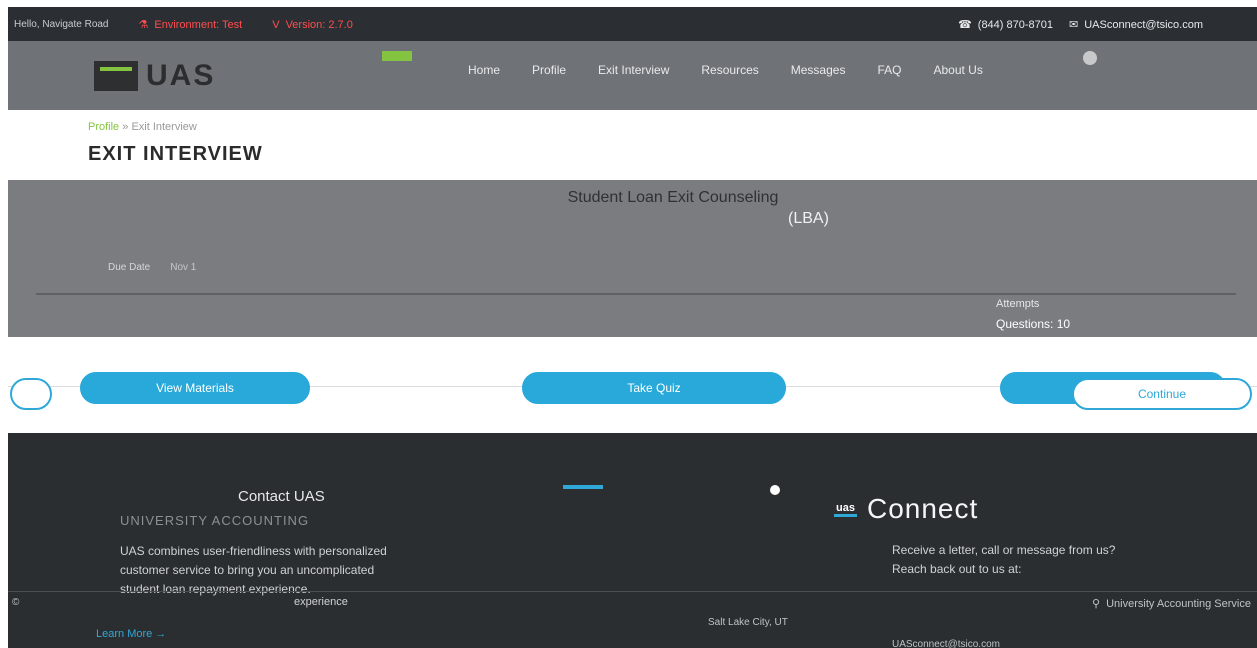 The width and height of the screenshot is (1257, 648). Describe the element at coordinates (116, 76) in the screenshot. I see `logo-mark-icon` at that location.